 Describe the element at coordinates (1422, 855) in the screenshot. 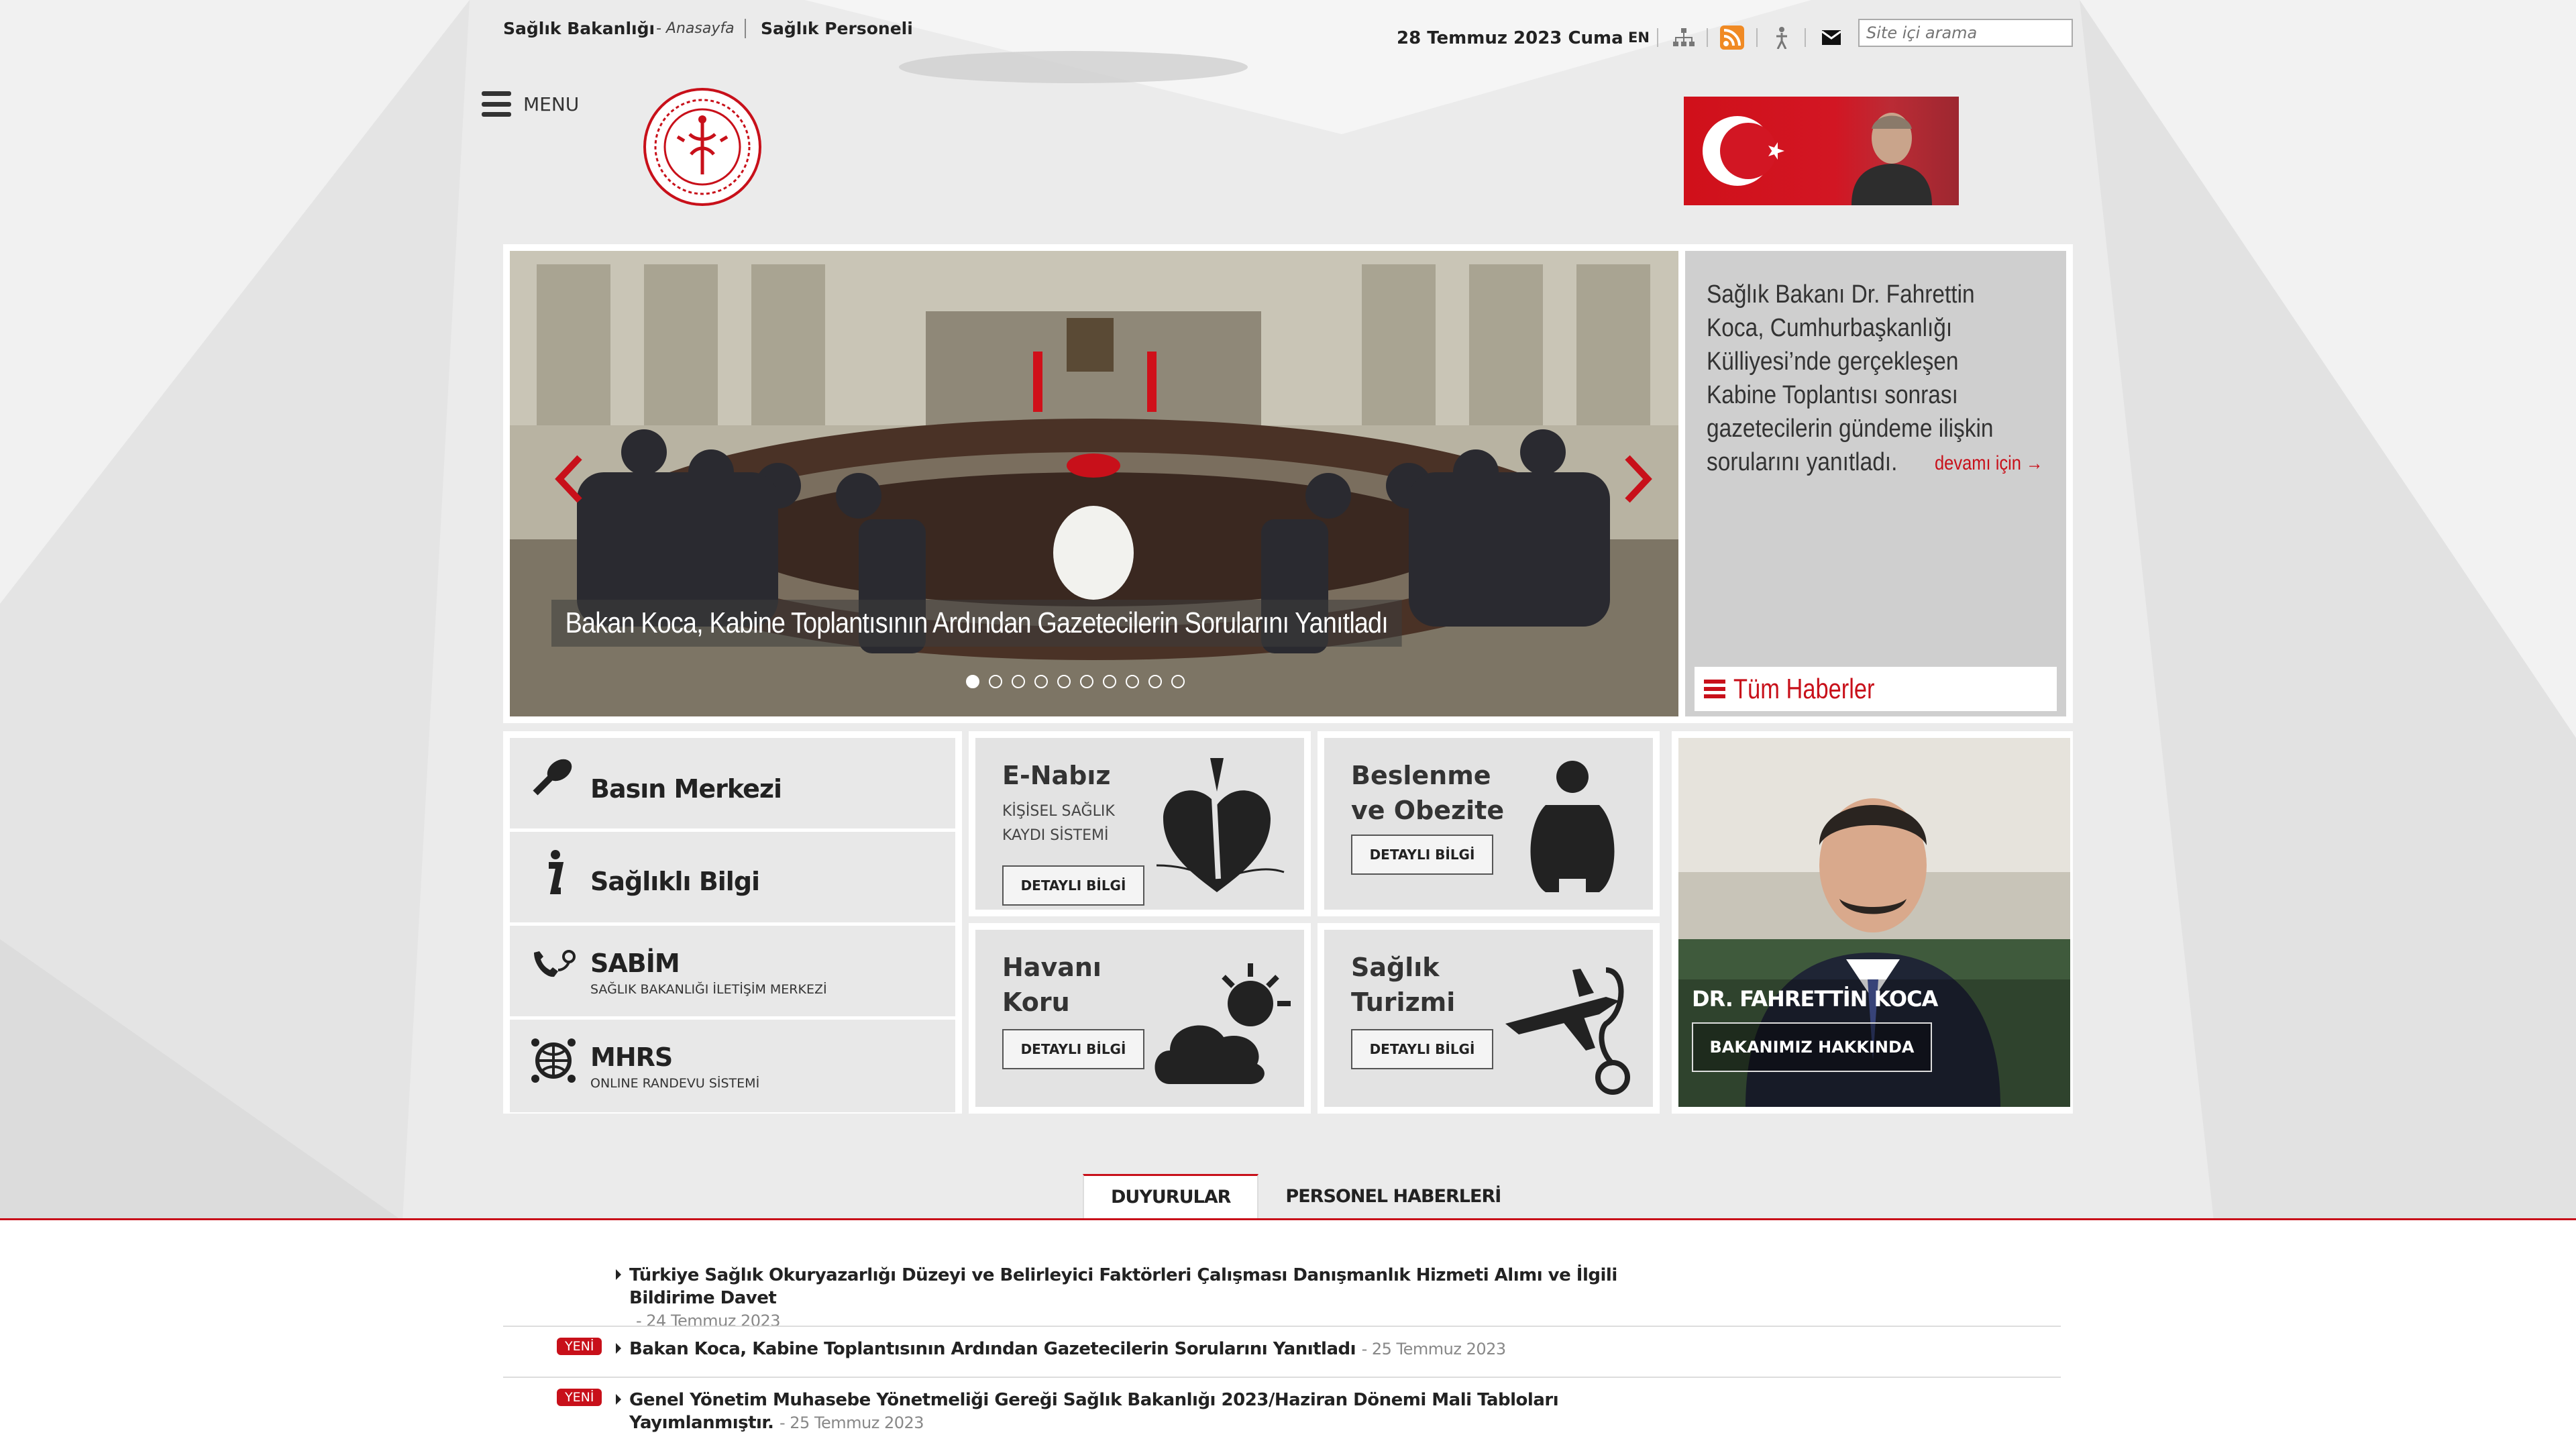

I see `obesity-details-button: DETAYLI BİLGİ` at that location.